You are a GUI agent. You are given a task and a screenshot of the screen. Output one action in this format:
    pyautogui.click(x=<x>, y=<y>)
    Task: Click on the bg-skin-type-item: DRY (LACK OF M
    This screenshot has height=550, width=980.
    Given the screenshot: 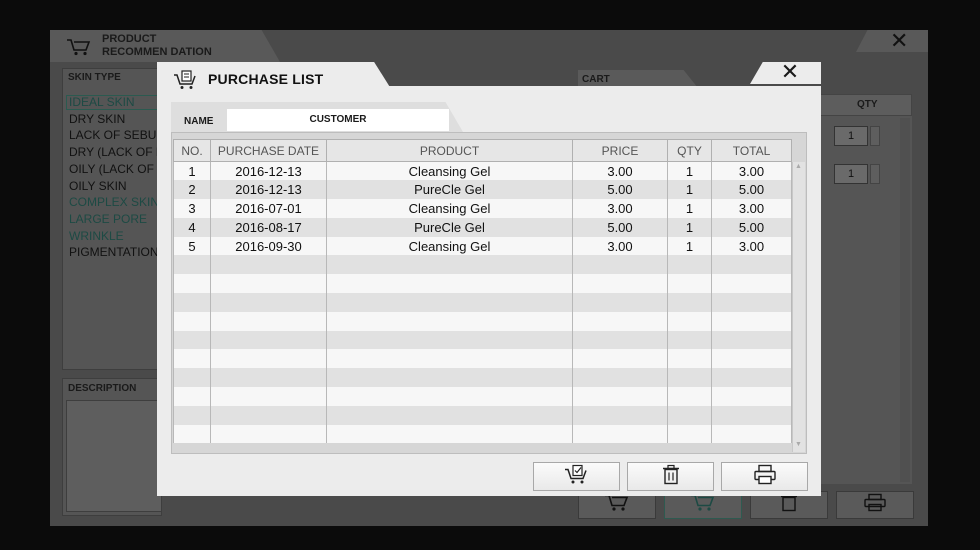 What is the action you would take?
    pyautogui.click(x=114, y=152)
    